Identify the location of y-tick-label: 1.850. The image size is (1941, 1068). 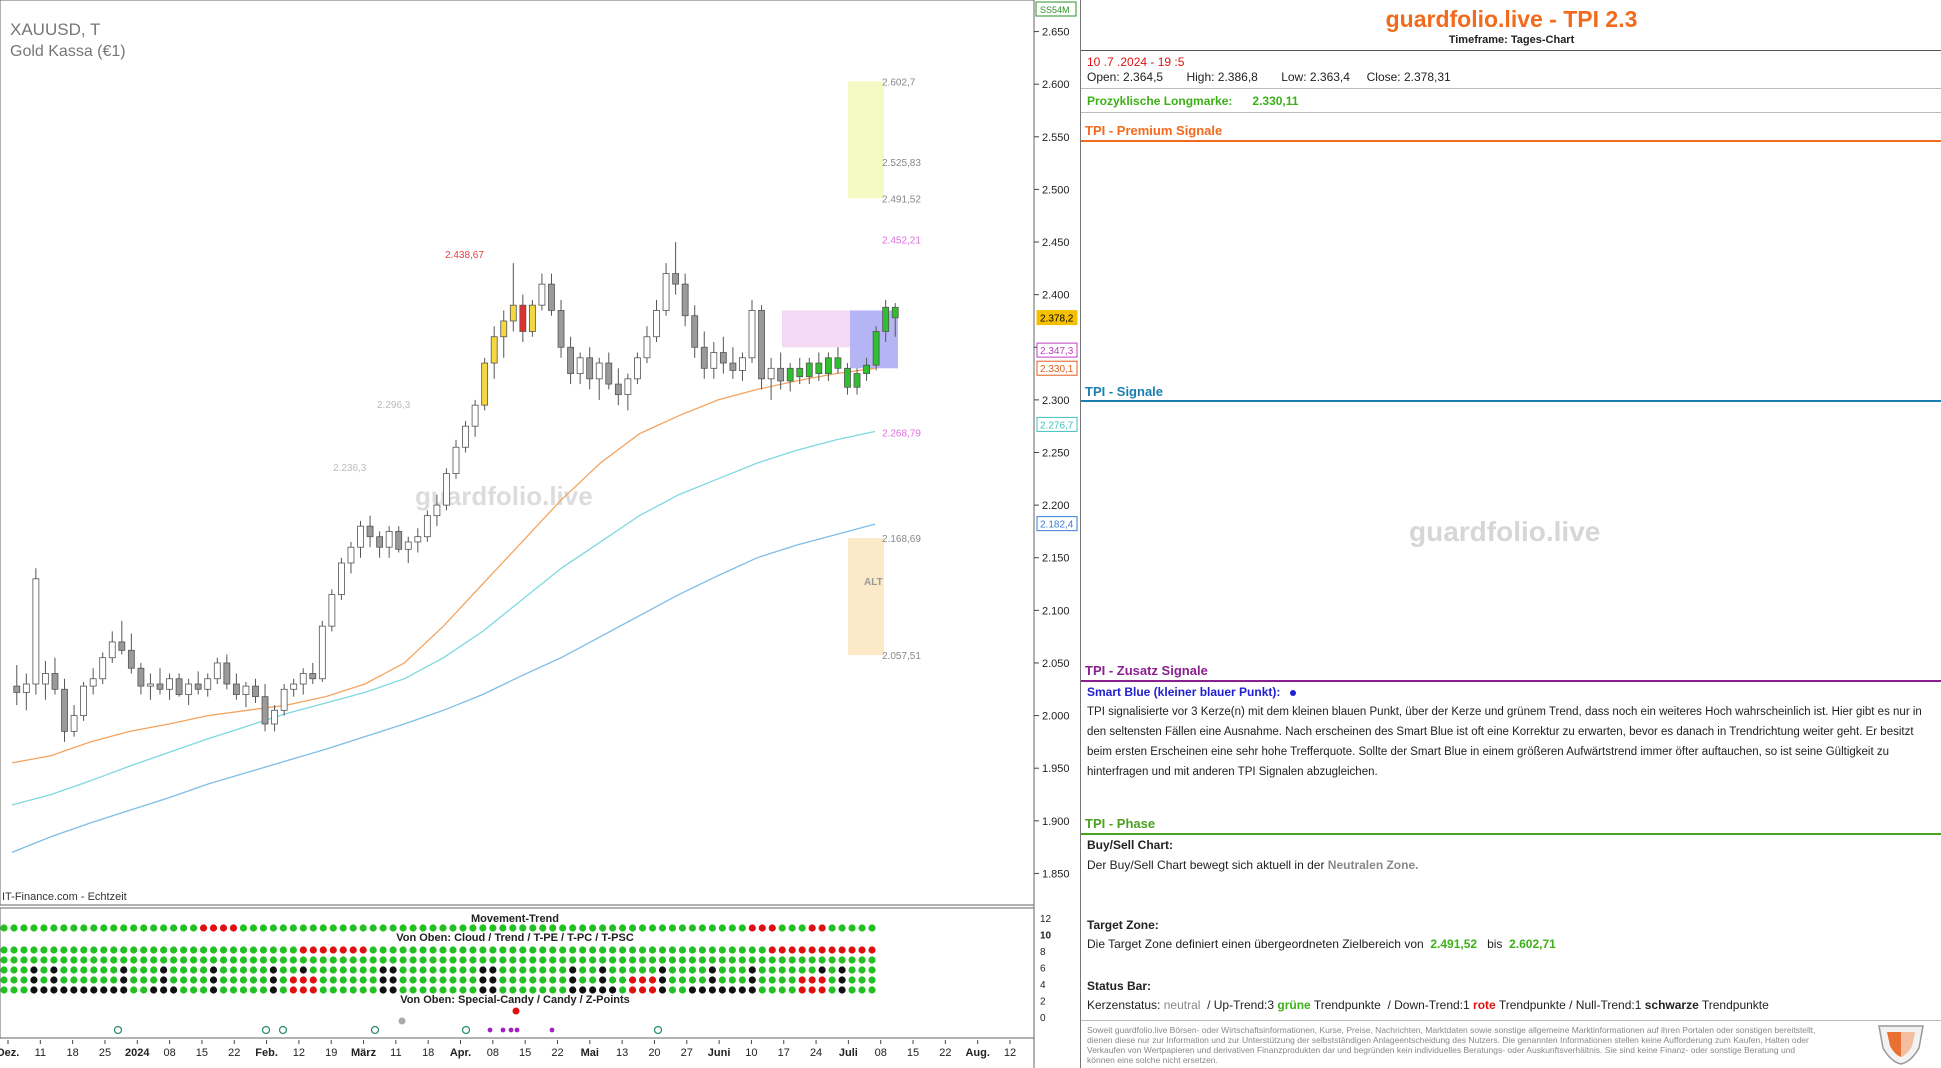
(1056, 874).